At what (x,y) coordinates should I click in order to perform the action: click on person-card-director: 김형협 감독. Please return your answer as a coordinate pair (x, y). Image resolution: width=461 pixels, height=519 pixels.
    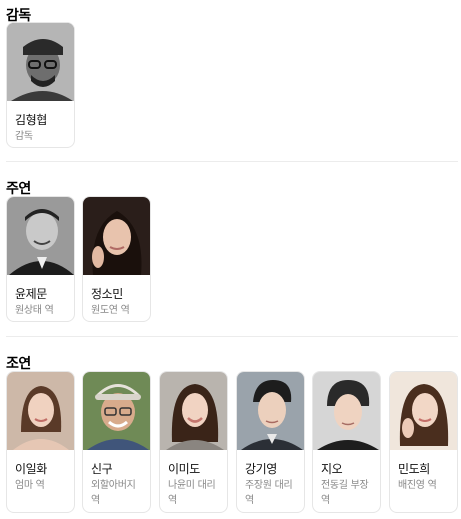
    Looking at the image, I should click on (40, 85).